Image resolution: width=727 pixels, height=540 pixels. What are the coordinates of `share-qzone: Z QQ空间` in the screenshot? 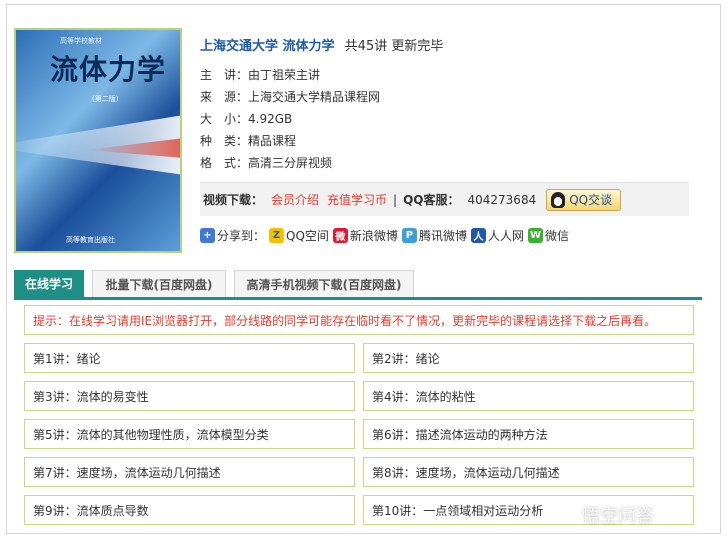 It's located at (299, 235).